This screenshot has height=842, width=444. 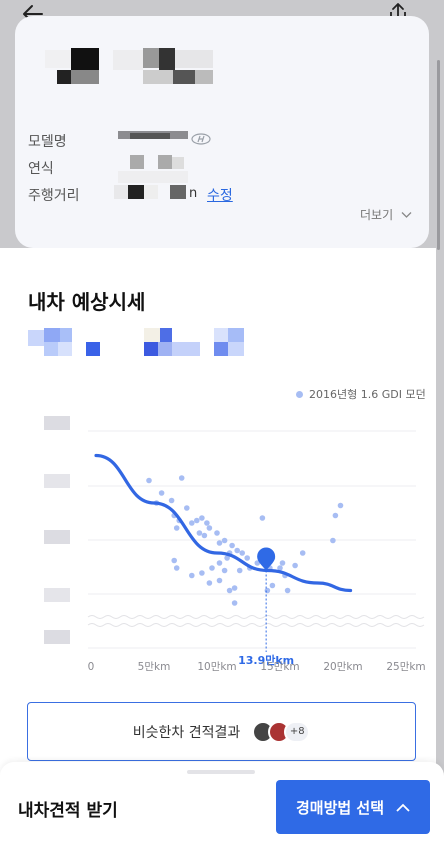 What do you see at coordinates (193, 193) in the screenshot?
I see `mileage-suffix: n` at bounding box center [193, 193].